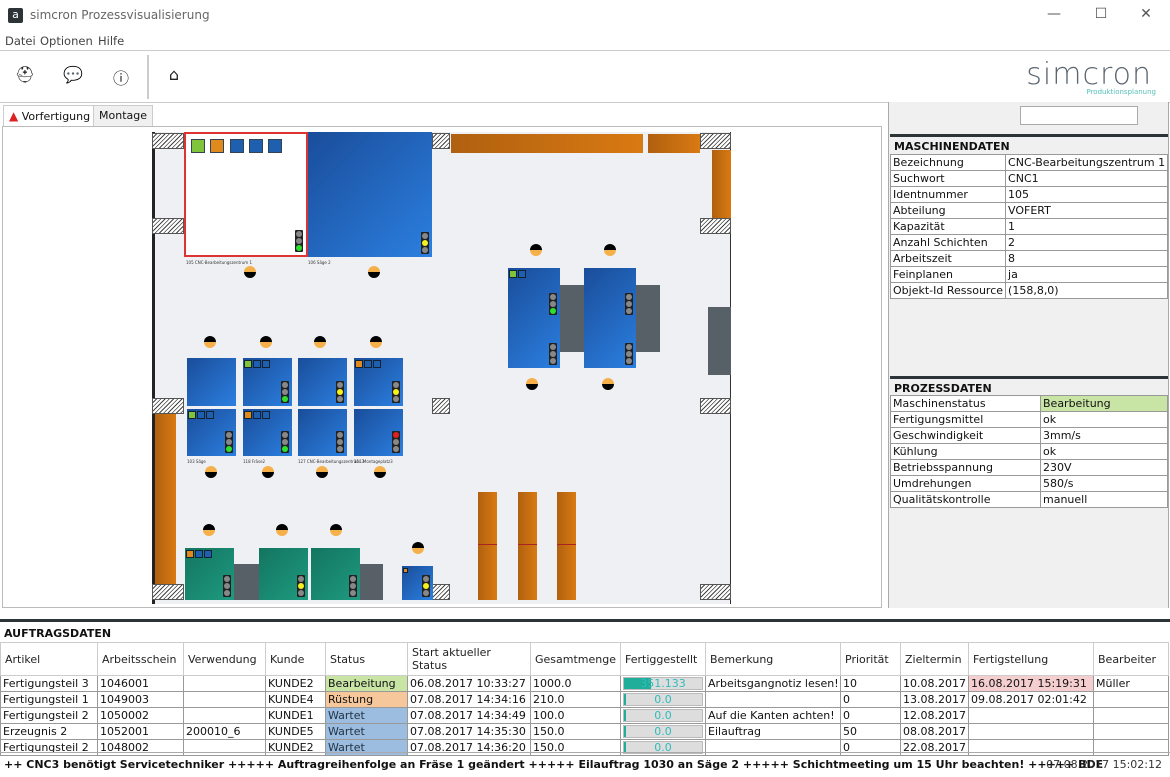  What do you see at coordinates (319, 262) in the screenshot?
I see `machine-label: 106 Säge 2` at bounding box center [319, 262].